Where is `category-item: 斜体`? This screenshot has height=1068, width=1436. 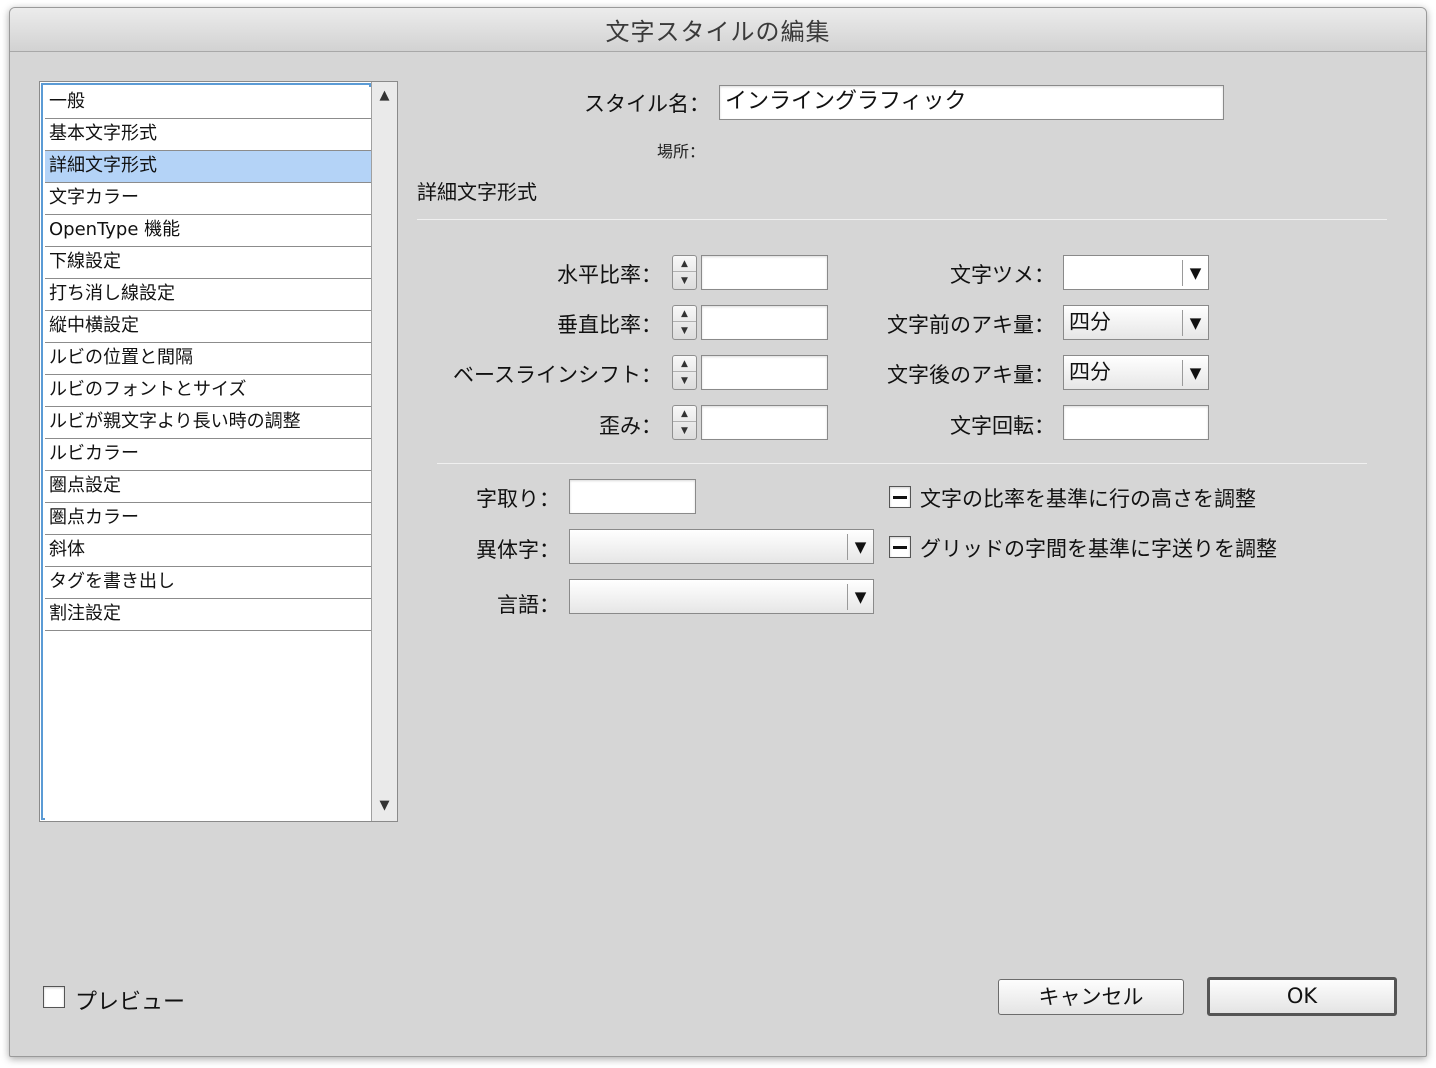
category-item: 斜体 is located at coordinates (208, 551).